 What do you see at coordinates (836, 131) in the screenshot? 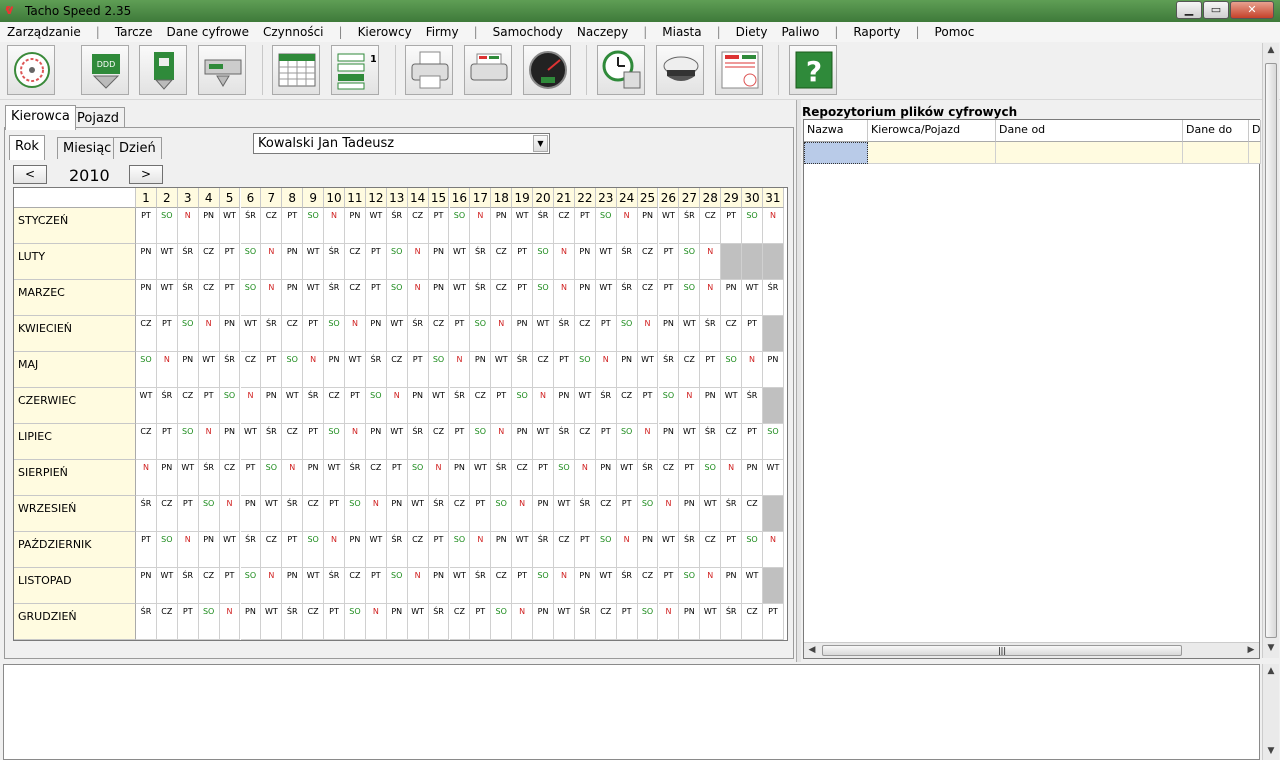
I see `column-header: Nazwa` at bounding box center [836, 131].